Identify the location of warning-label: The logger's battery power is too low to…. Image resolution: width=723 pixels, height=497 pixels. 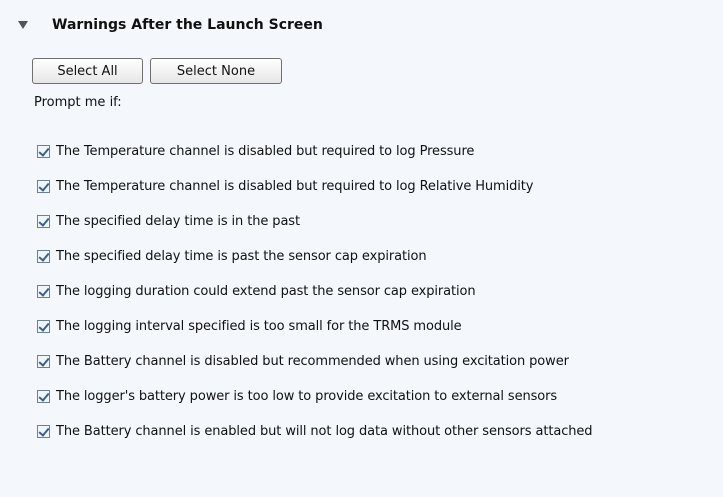
(307, 396).